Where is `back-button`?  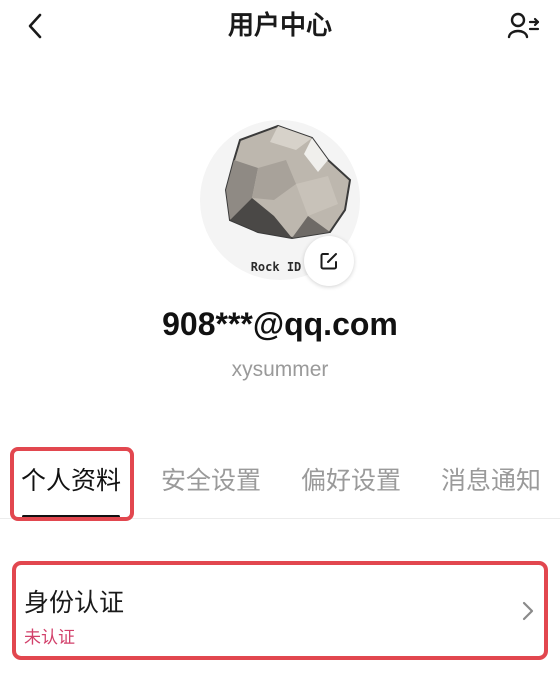 back-button is located at coordinates (36, 26).